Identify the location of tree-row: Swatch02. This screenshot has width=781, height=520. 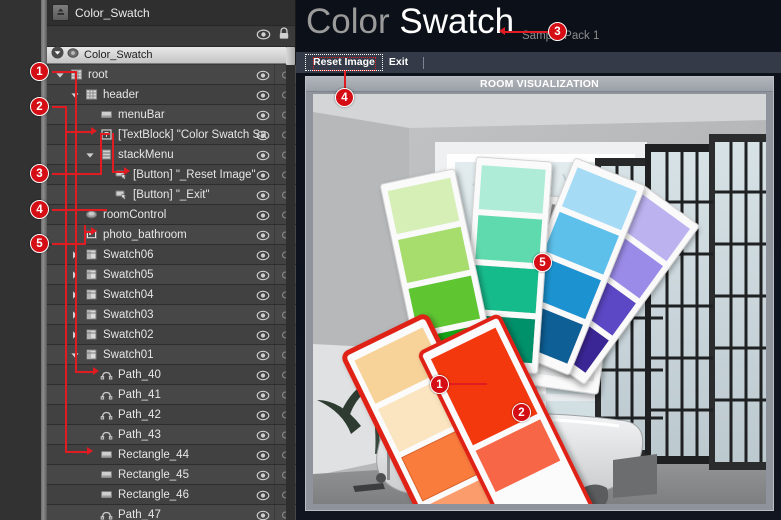
(171, 335).